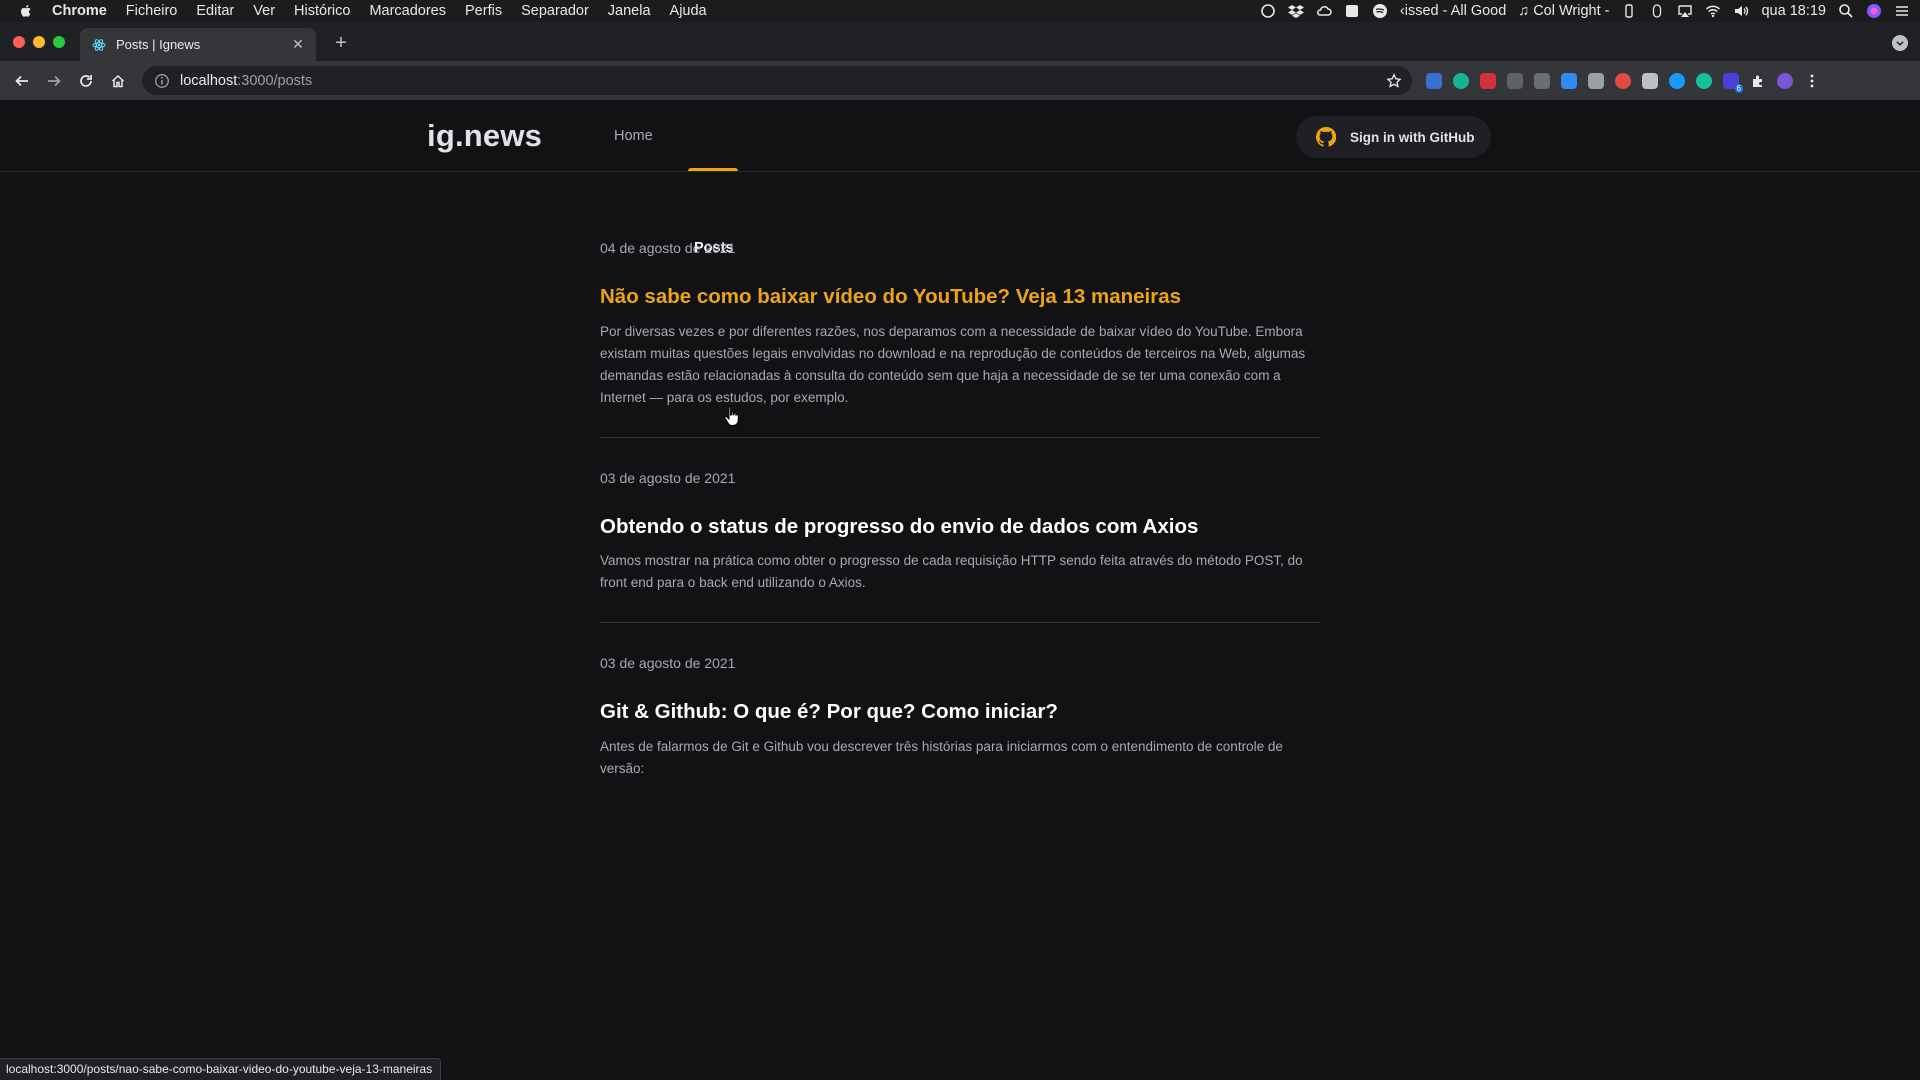 Image resolution: width=1920 pixels, height=1080 pixels. I want to click on browser-toolbar: localhost:3000/posts 6, so click(960, 80).